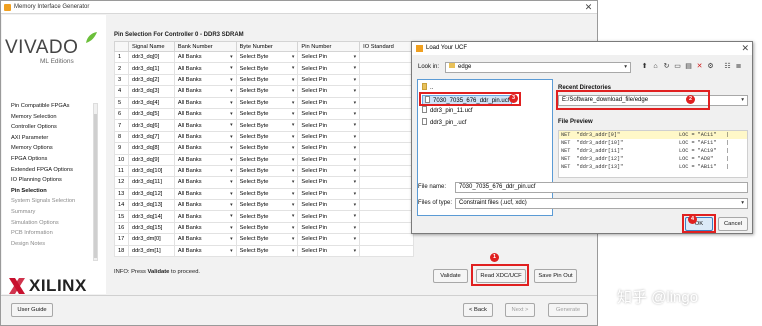 The image size is (762, 326). What do you see at coordinates (745, 48) in the screenshot?
I see `dialog-close-icon: ✕` at bounding box center [745, 48].